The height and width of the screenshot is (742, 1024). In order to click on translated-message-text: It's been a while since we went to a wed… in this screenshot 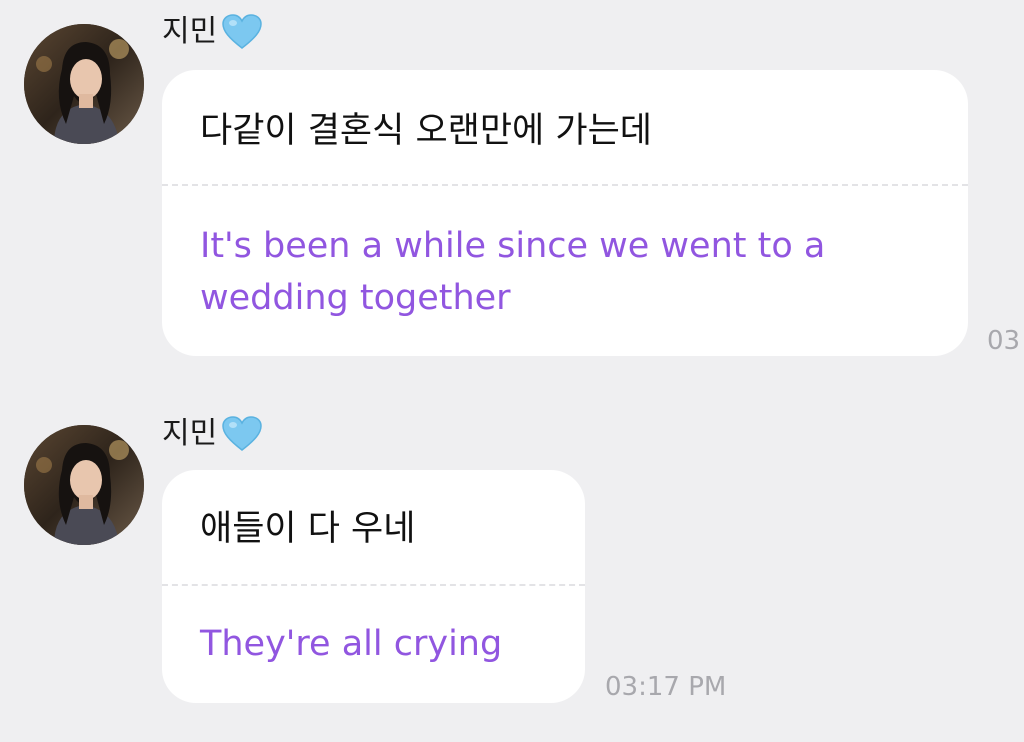, I will do `click(513, 272)`.